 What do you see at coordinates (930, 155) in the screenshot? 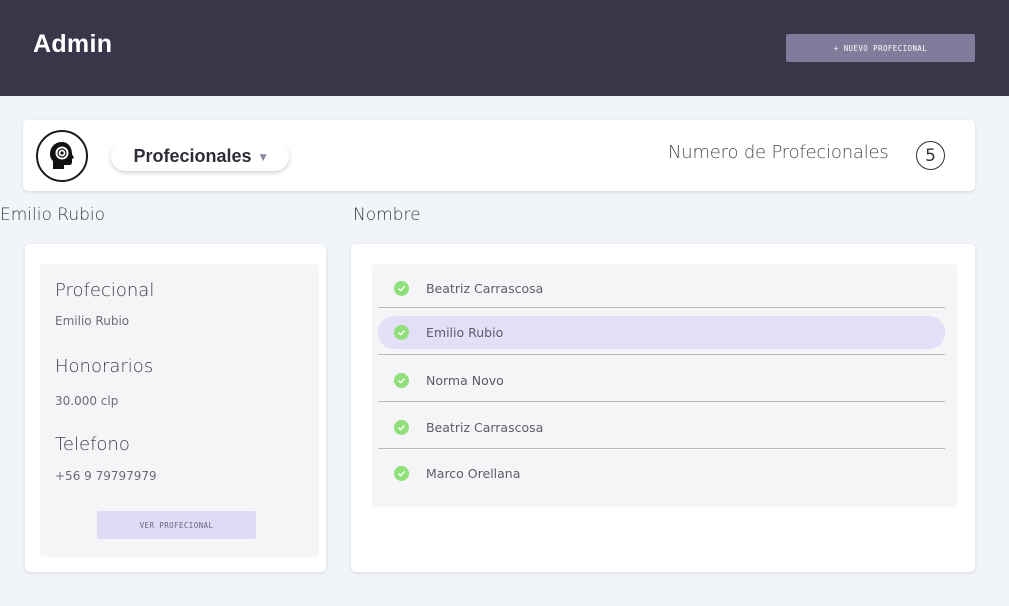
I see `professional-count-badge: 5` at bounding box center [930, 155].